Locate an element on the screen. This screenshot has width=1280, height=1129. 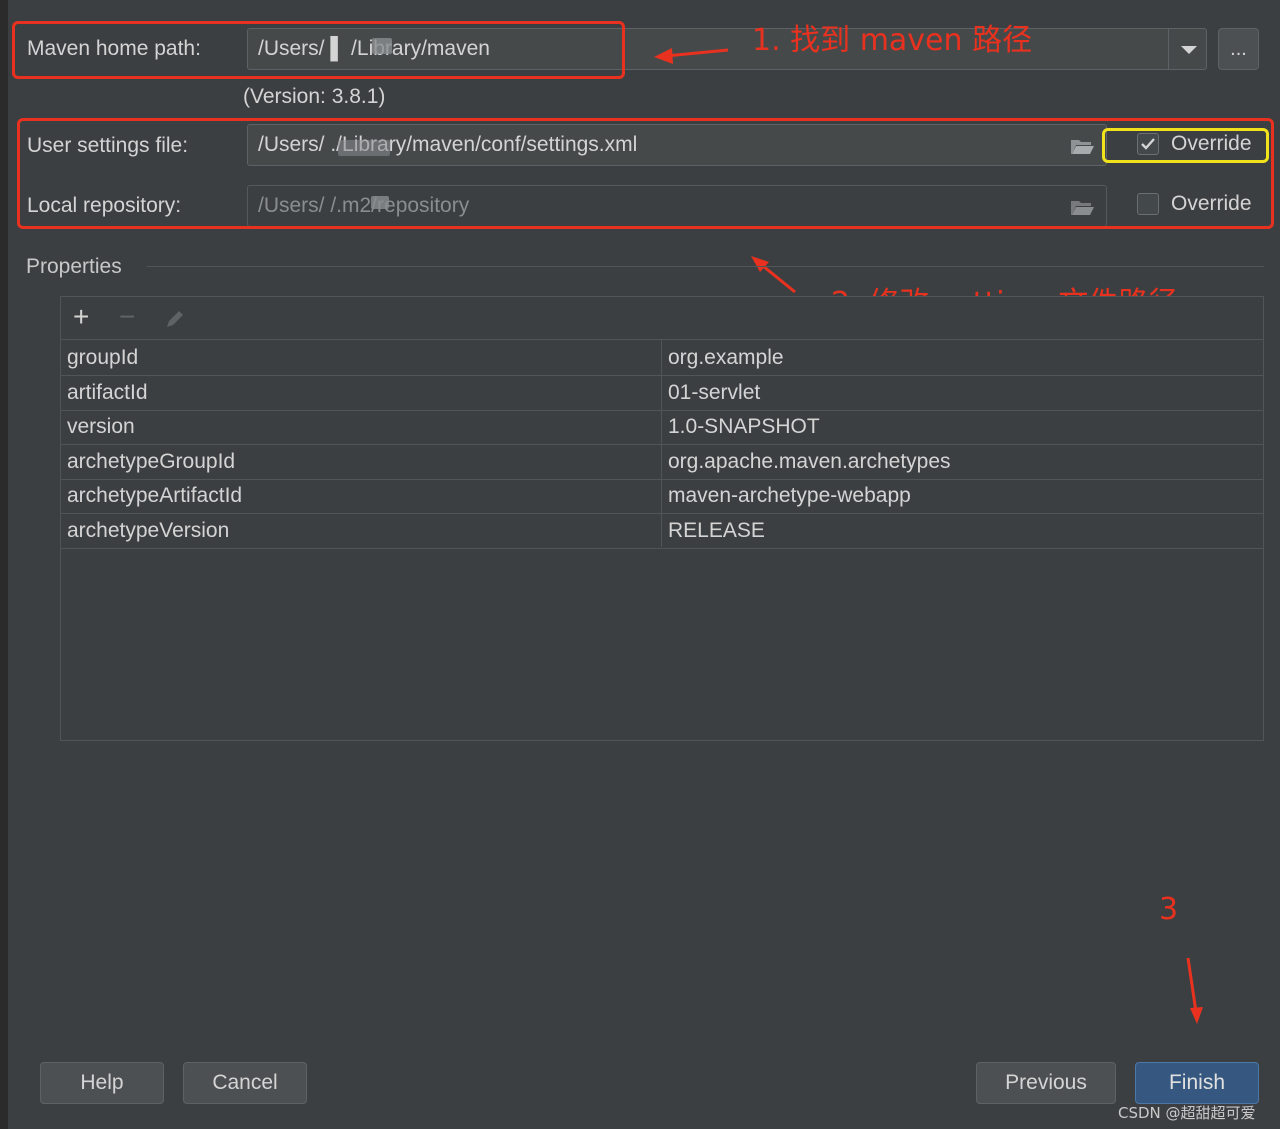
edit-pencil-icon is located at coordinates (175, 319).